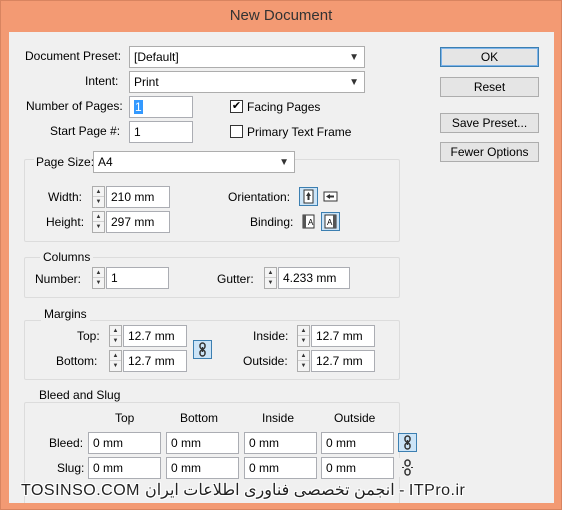 The width and height of the screenshot is (562, 510). Describe the element at coordinates (108, 443) in the screenshot. I see `bleed-top-value: 0 mm` at that location.